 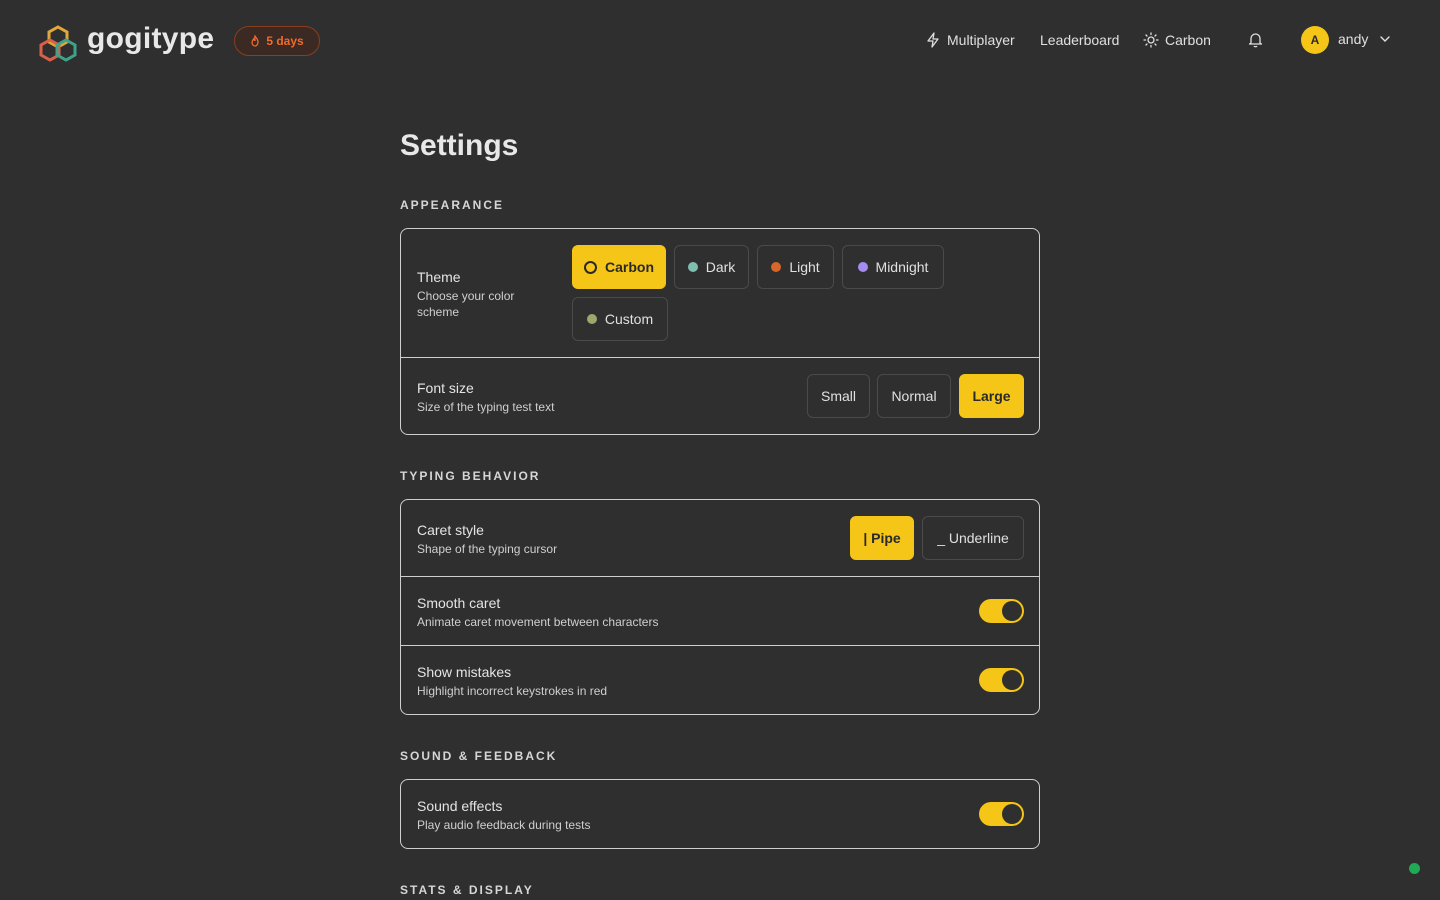 I want to click on font-size-large: Large, so click(x=991, y=396).